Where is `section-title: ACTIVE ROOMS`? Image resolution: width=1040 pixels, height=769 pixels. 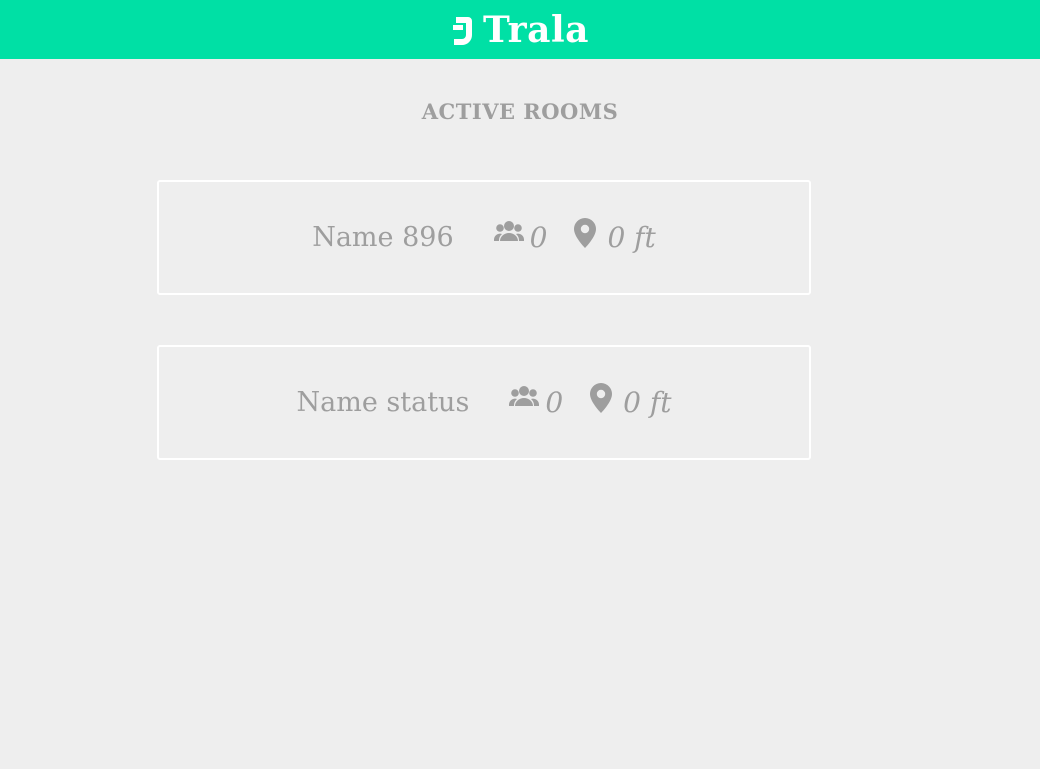 section-title: ACTIVE ROOMS is located at coordinates (520, 111).